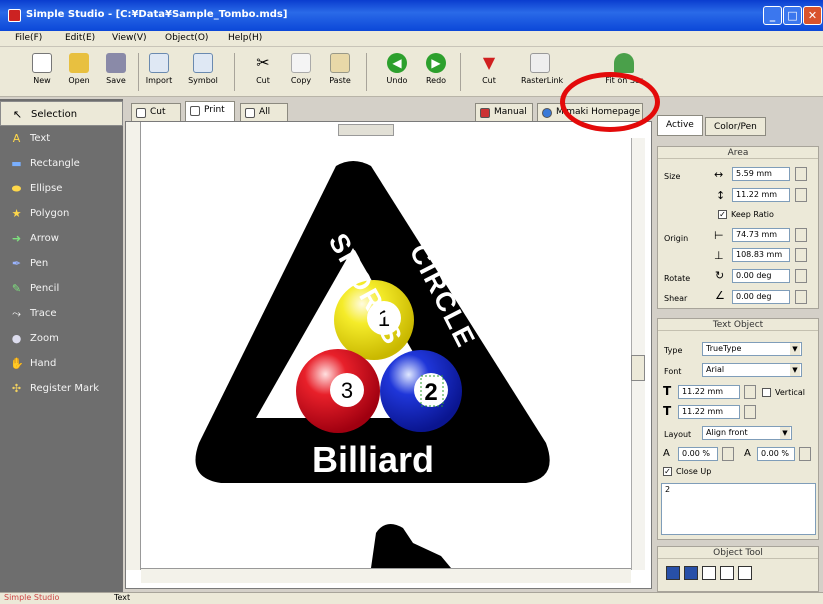 This screenshot has width=823, height=604. Describe the element at coordinates (245, 38) in the screenshot. I see `menu-help: Help(H)` at that location.